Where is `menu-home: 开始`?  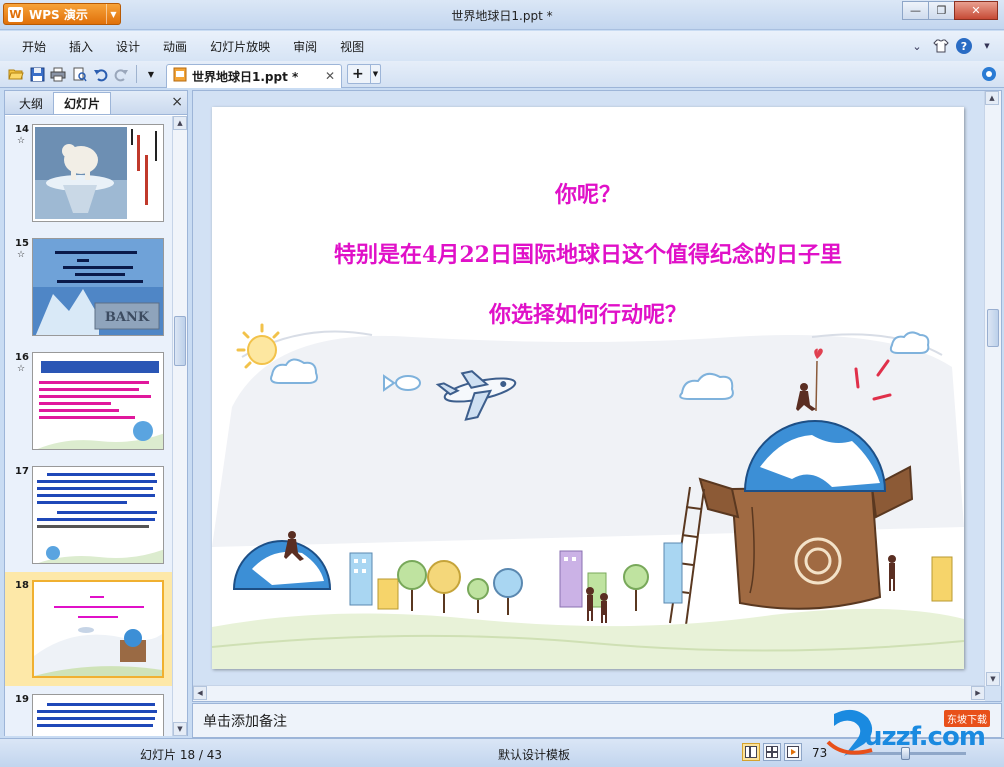 menu-home: 开始 is located at coordinates (37, 46).